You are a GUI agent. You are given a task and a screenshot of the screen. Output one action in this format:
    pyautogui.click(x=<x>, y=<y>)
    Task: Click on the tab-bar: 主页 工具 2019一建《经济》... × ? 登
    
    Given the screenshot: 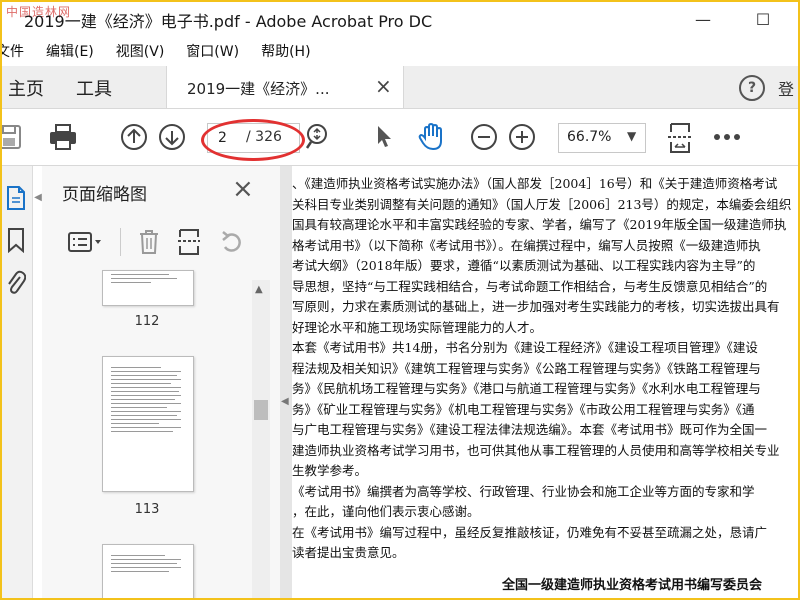 What is the action you would take?
    pyautogui.click(x=400, y=87)
    